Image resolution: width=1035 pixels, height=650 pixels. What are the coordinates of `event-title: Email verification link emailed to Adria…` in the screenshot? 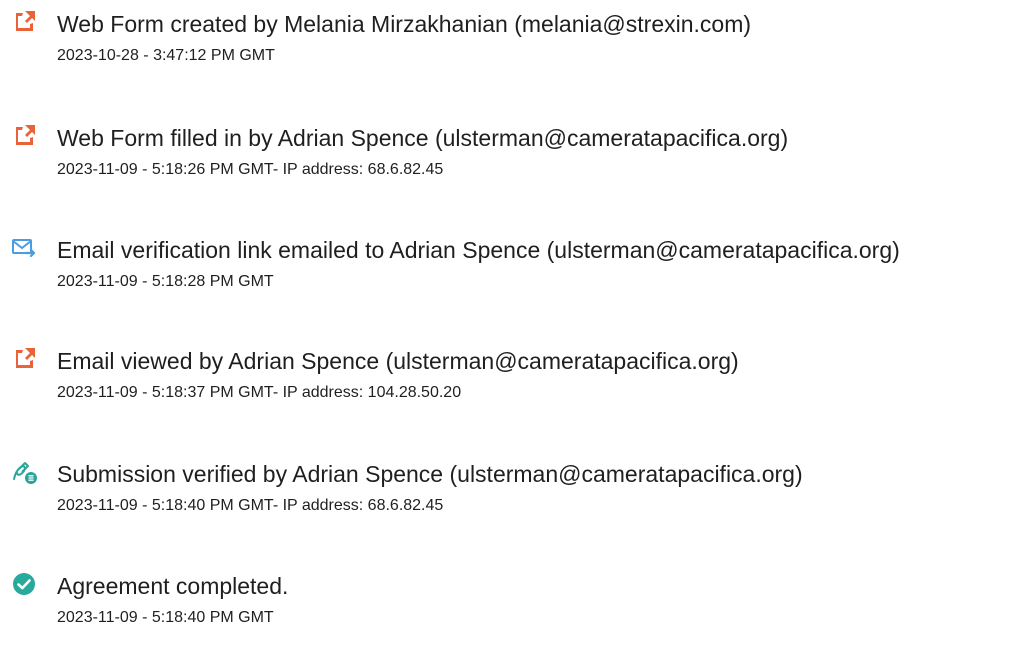 It's located at (478, 250).